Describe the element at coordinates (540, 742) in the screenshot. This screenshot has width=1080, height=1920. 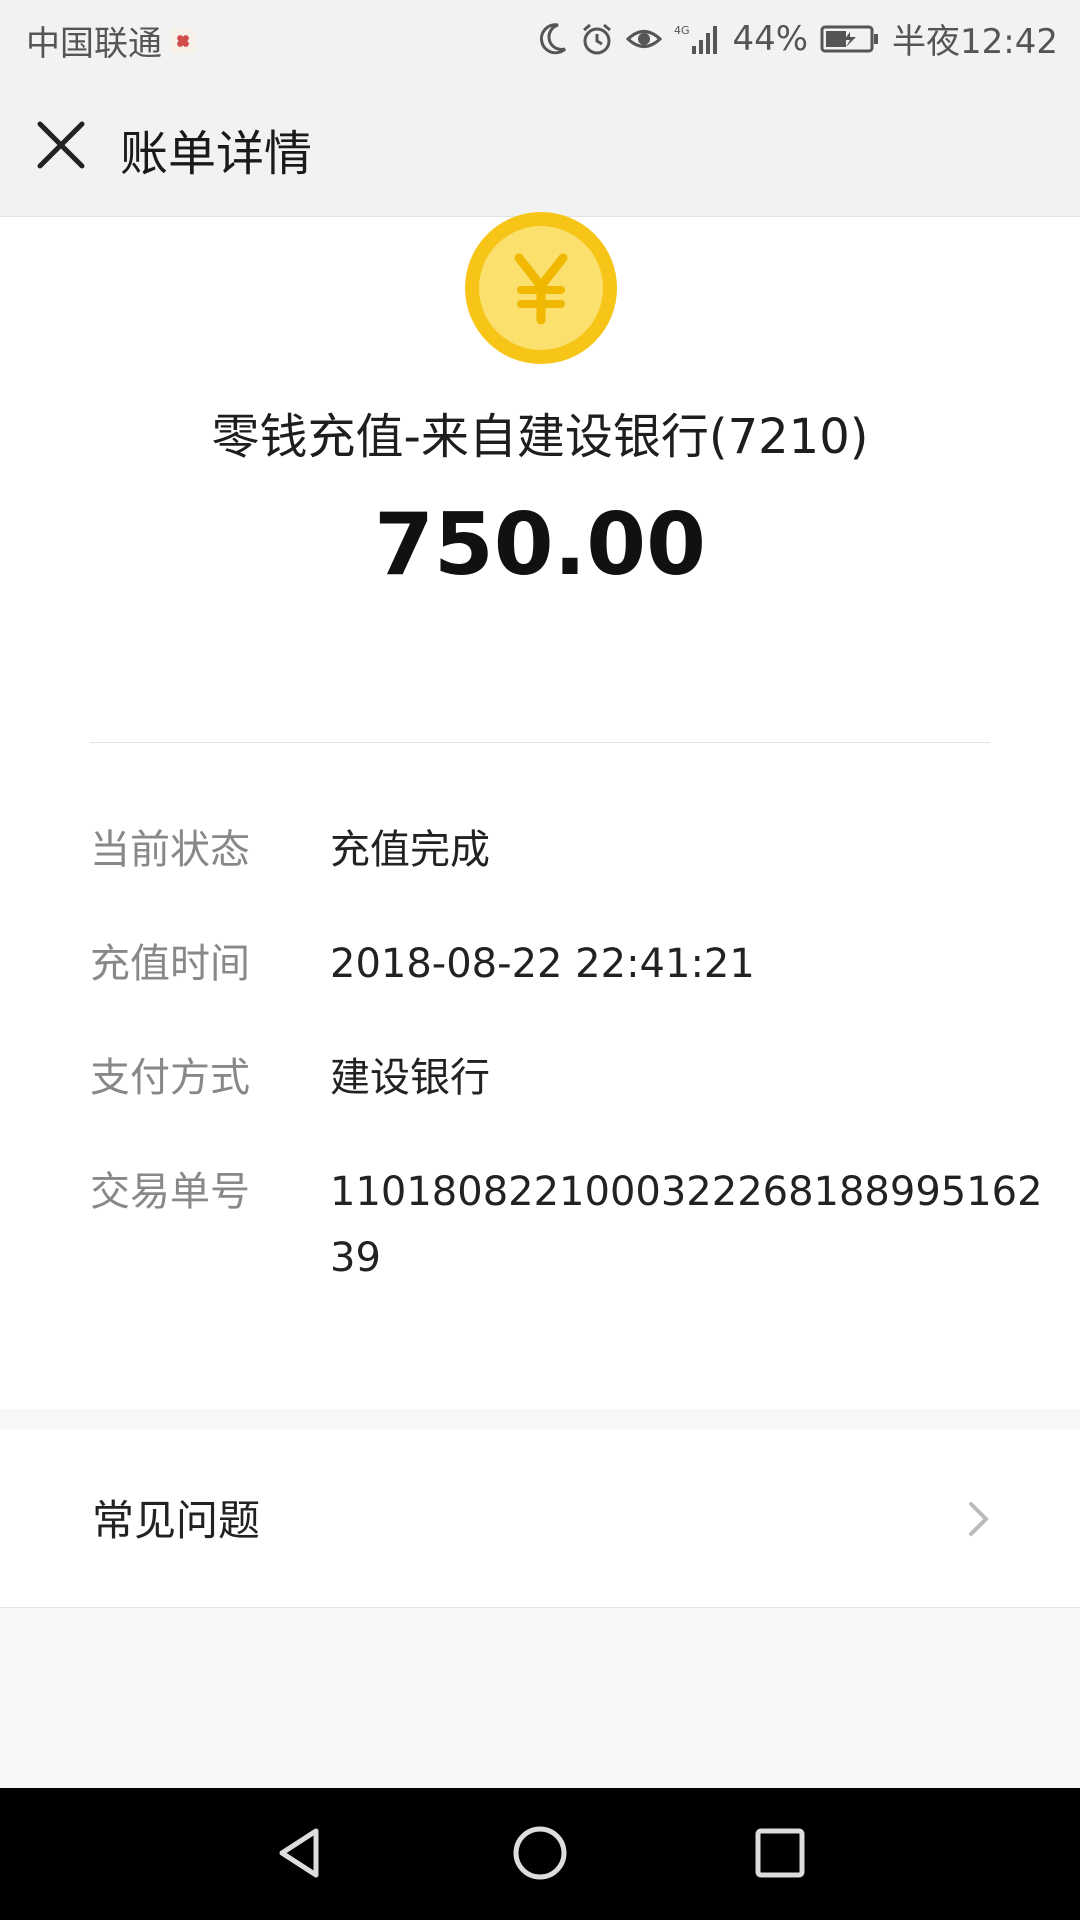
I see `divider` at that location.